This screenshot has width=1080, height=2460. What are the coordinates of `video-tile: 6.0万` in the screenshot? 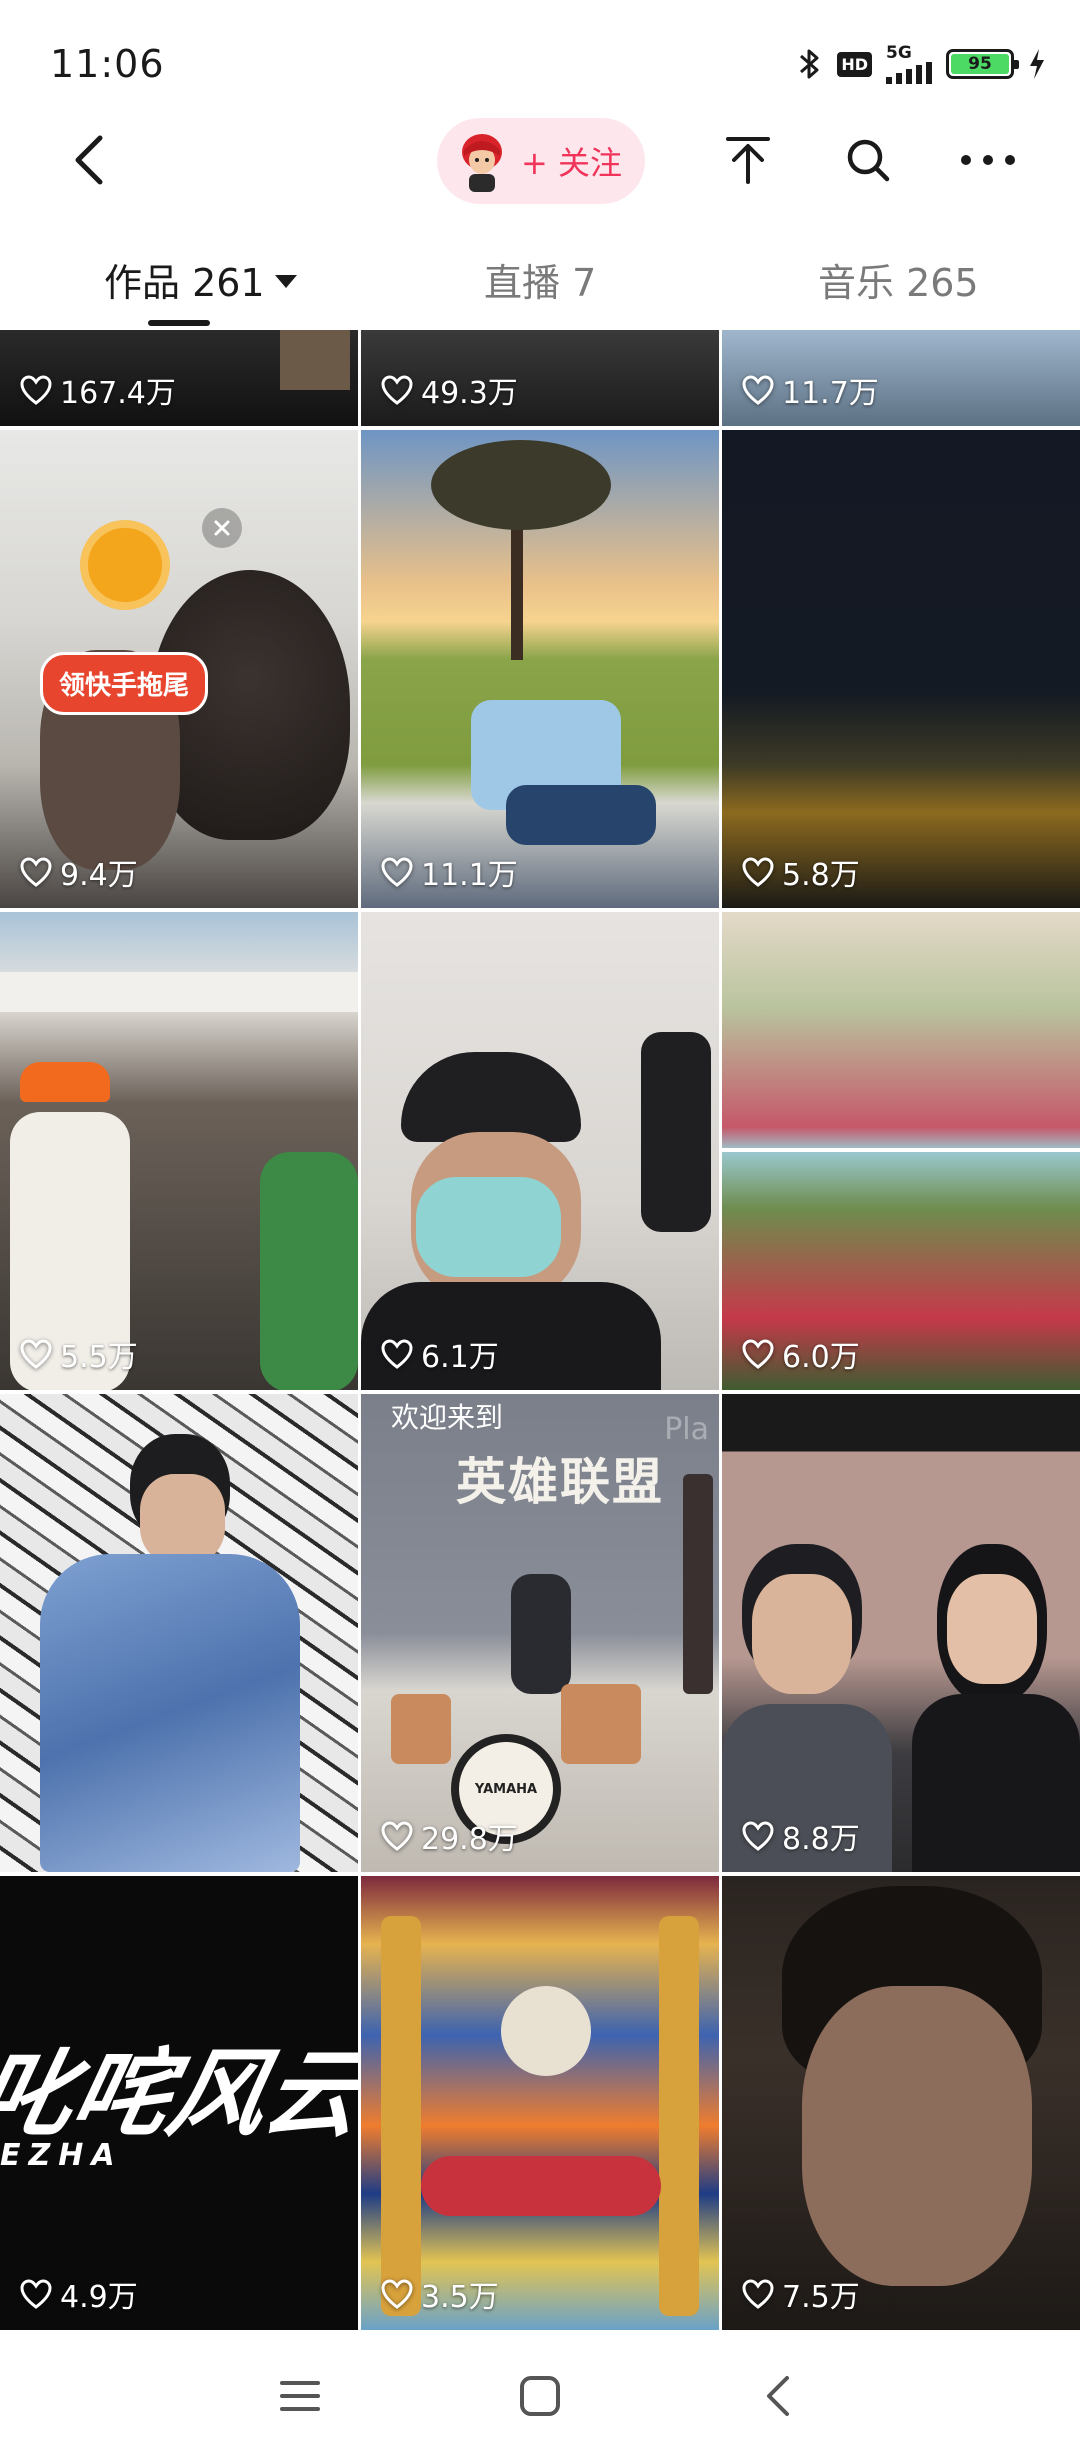 It's located at (901, 1151).